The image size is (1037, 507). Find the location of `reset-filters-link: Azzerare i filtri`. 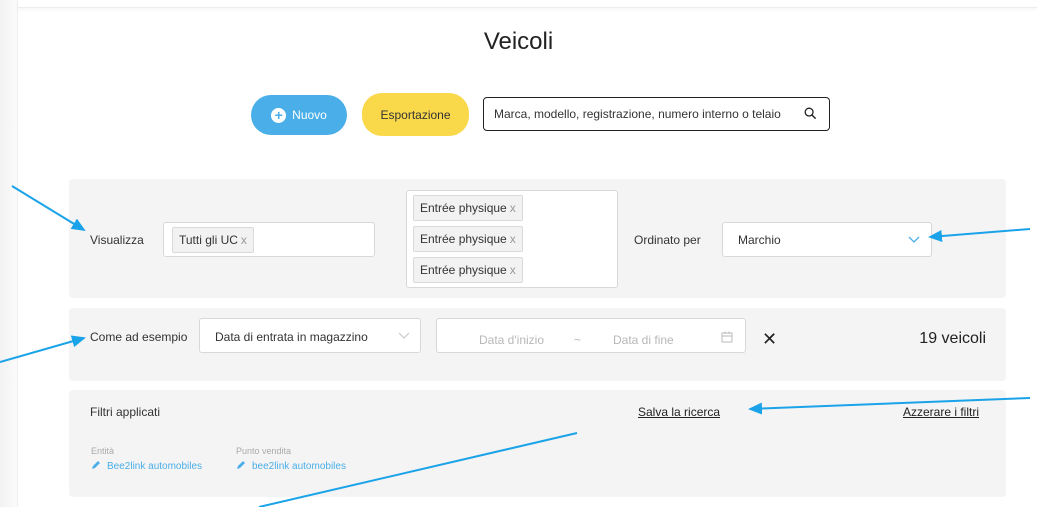

reset-filters-link: Azzerare i filtri is located at coordinates (941, 412).